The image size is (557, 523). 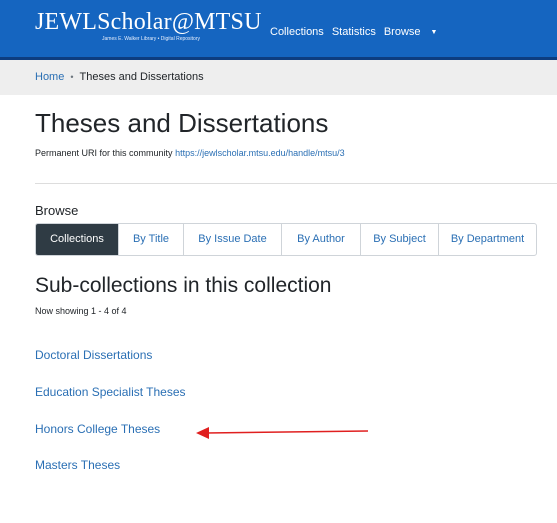 I want to click on annotation-arrow, so click(x=282, y=433).